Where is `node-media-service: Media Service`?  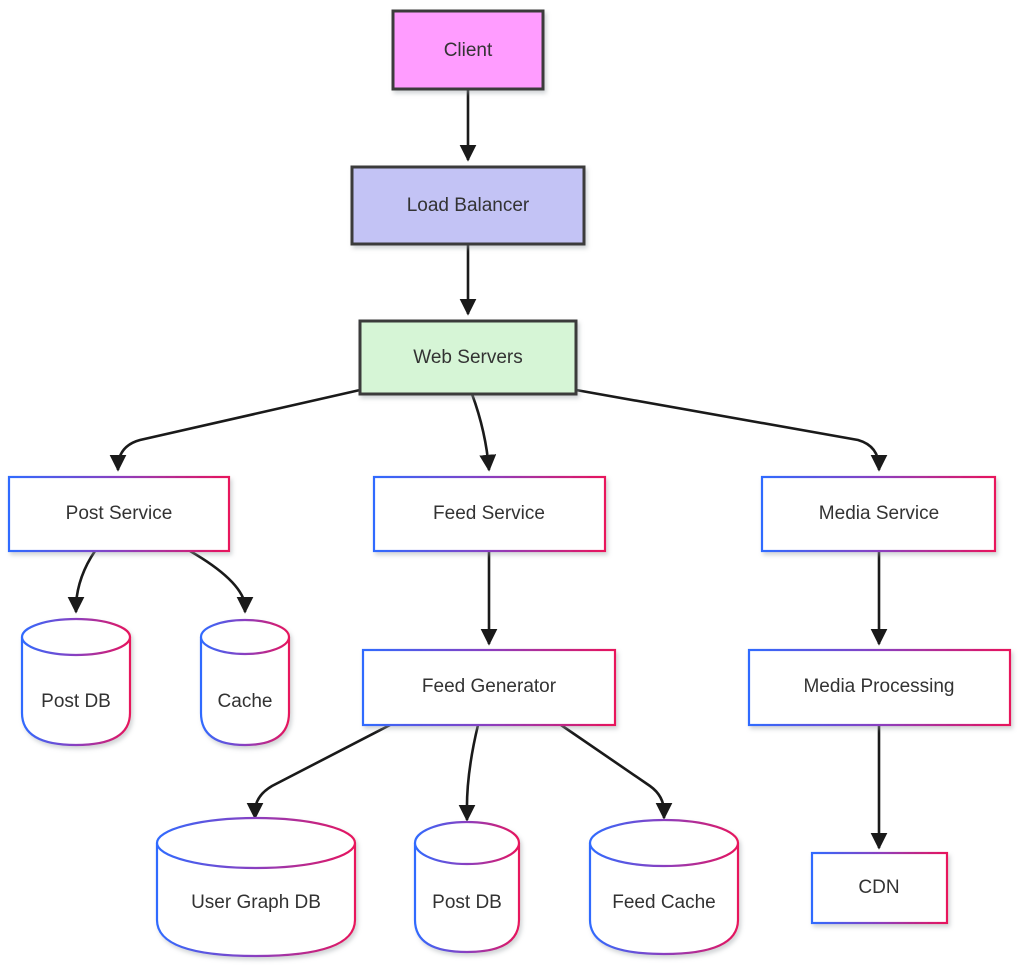
node-media-service: Media Service is located at coordinates (878, 514).